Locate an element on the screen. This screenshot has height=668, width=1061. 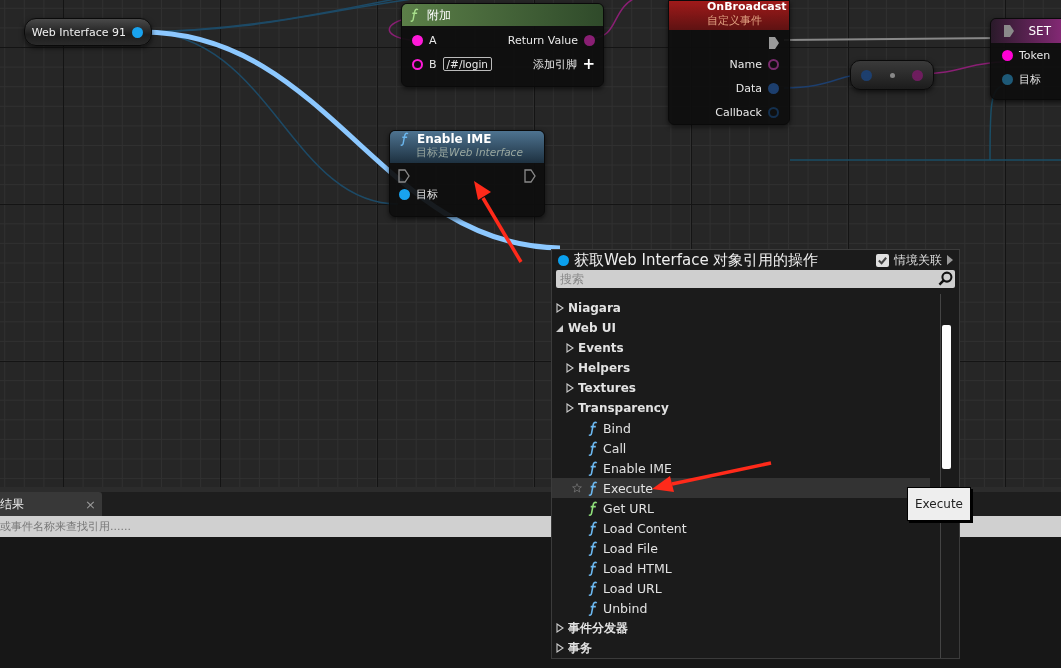
pin-label: B is located at coordinates (433, 64).